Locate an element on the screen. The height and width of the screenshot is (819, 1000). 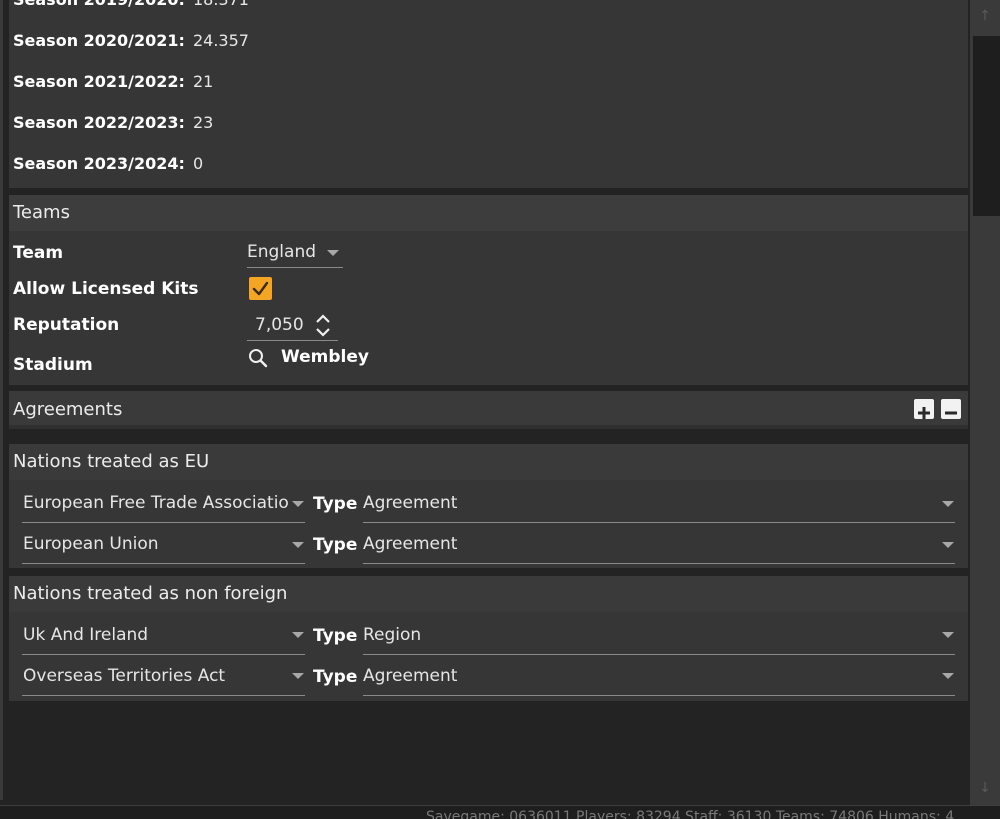
reputation-stepper: 7,050 is located at coordinates (292, 326).